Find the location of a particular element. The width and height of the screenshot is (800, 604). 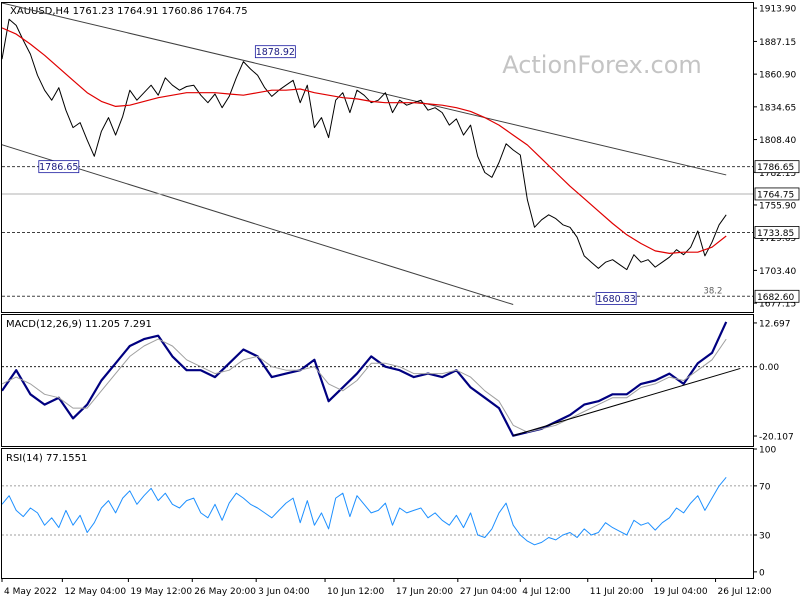

price-annotation-label: 1786.65 is located at coordinates (58, 167).